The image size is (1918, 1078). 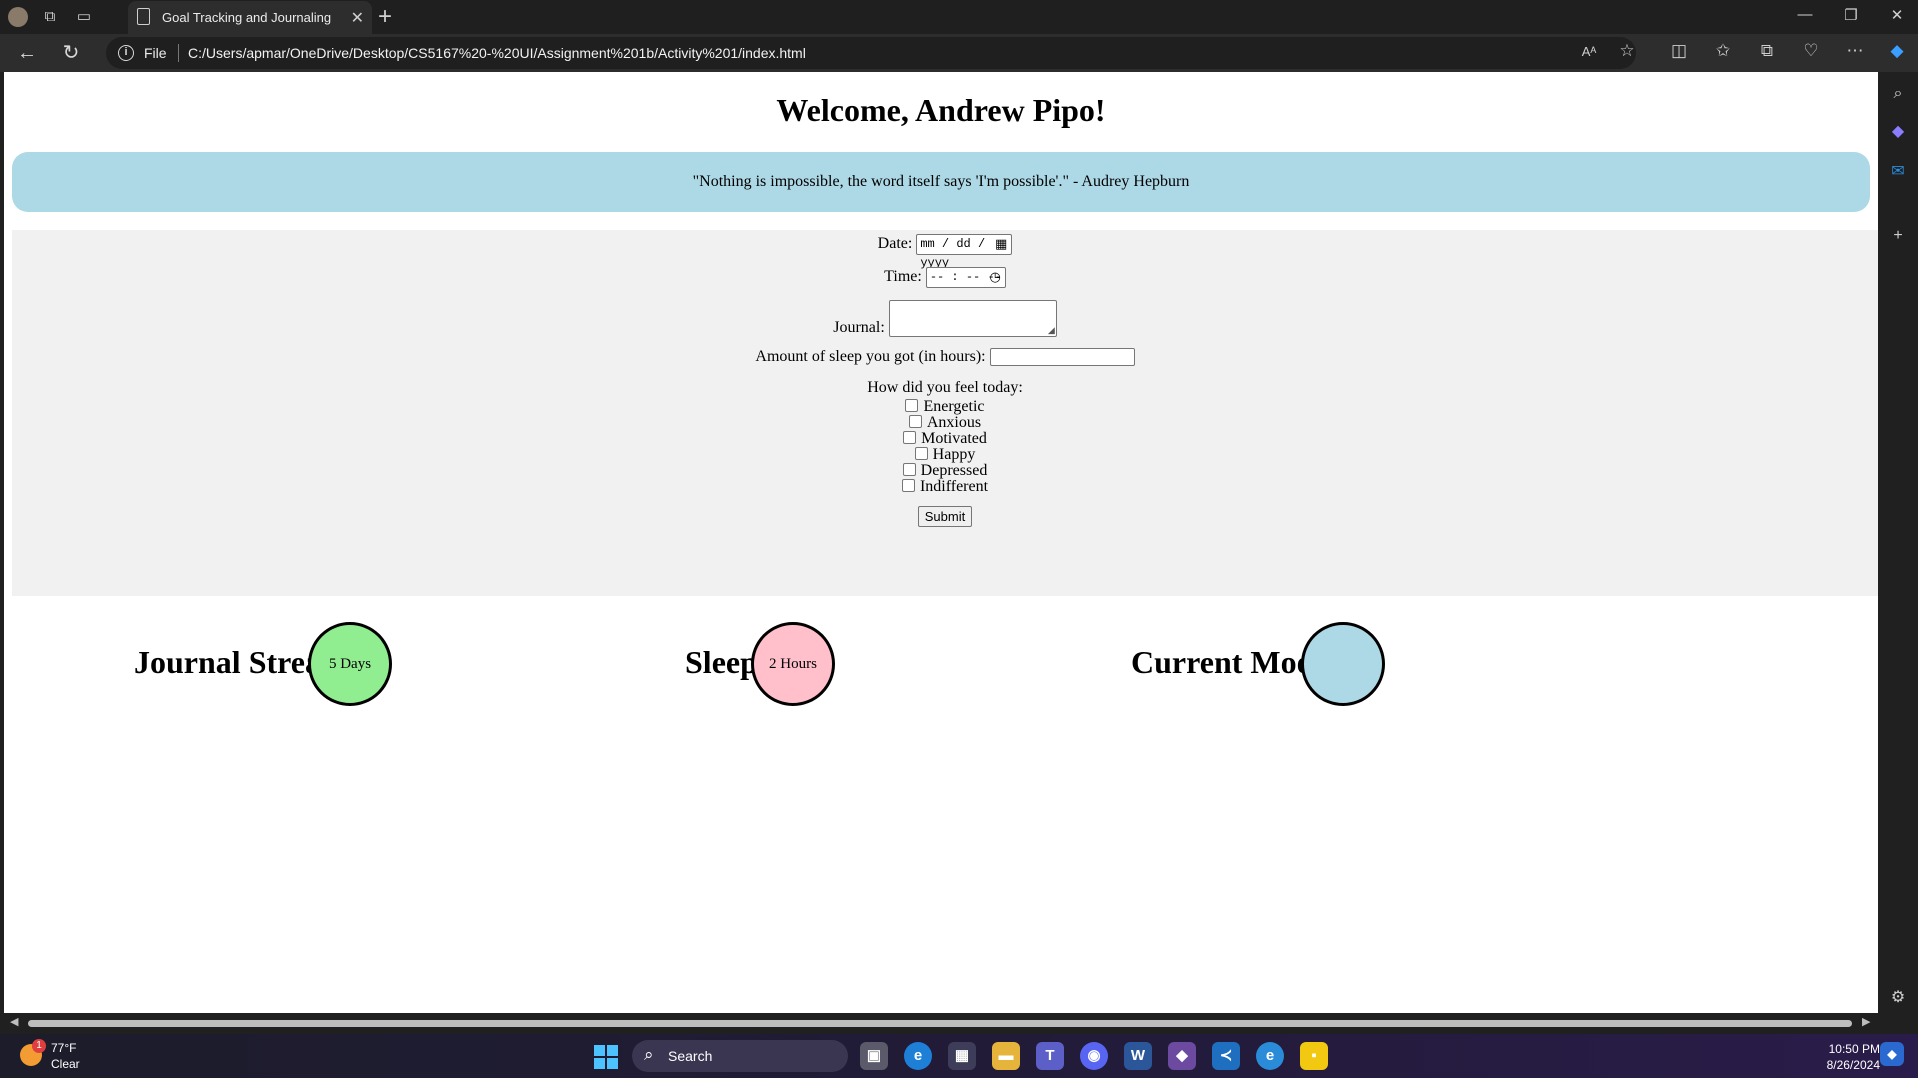 I want to click on word-app-icon: W, so click(x=1138, y=1056).